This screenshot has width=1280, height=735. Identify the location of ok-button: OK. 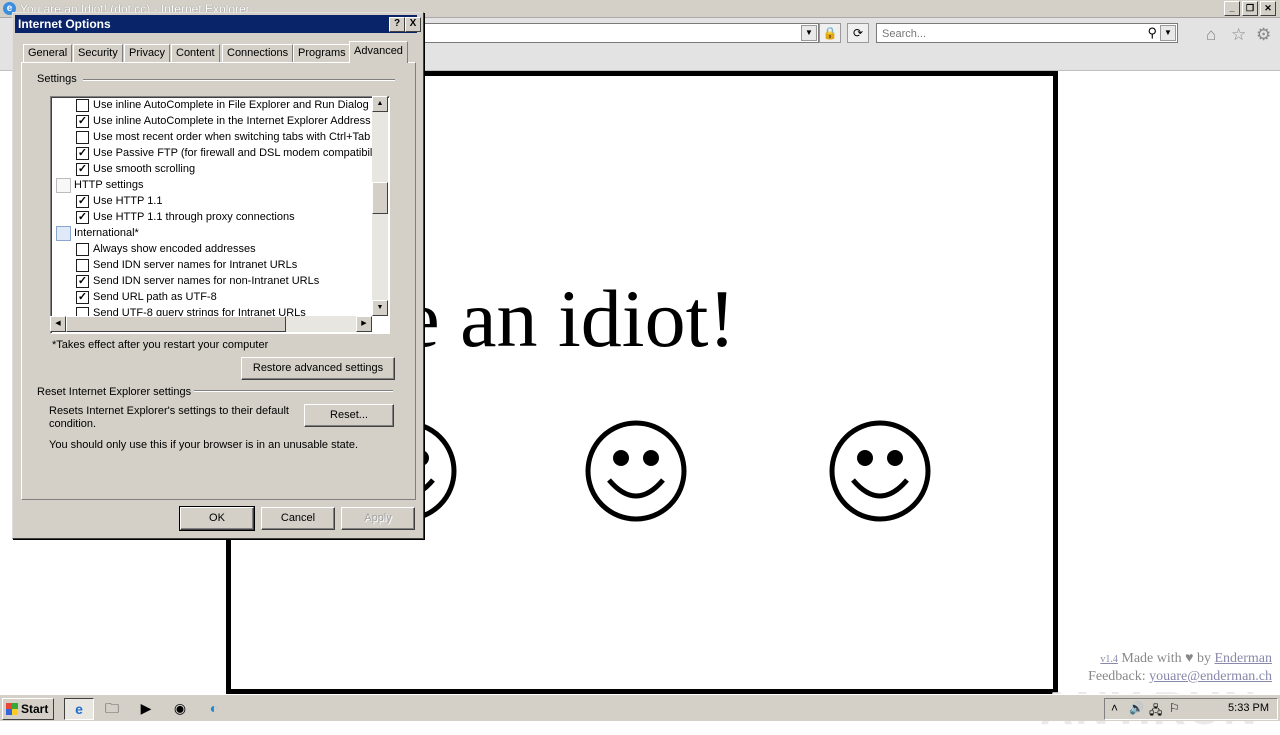
(217, 518).